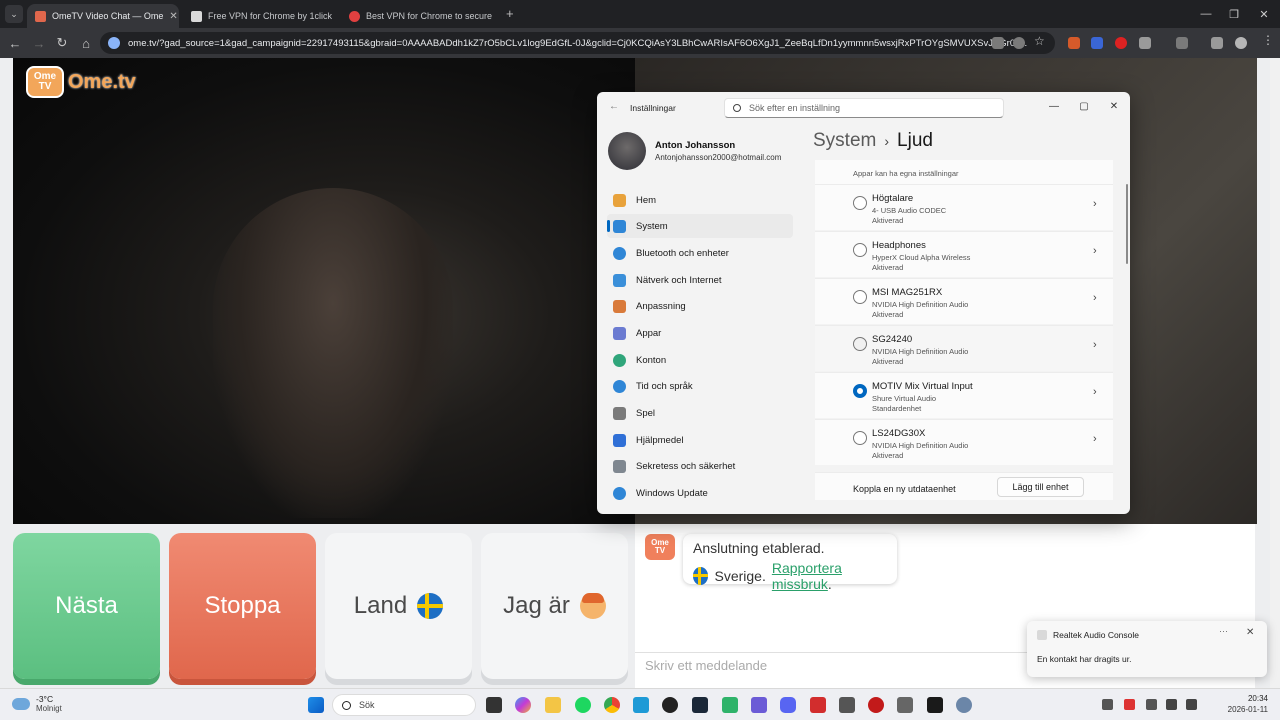 The height and width of the screenshot is (720, 1280). I want to click on country-button: Land, so click(398, 606).